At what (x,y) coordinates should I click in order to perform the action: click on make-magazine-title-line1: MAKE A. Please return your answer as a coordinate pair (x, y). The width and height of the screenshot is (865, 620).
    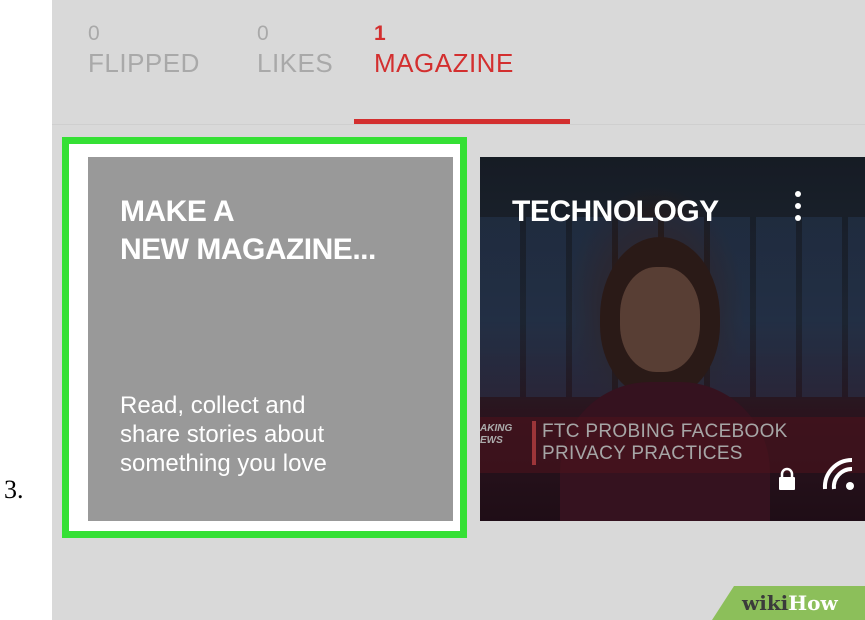
    Looking at the image, I should click on (177, 211).